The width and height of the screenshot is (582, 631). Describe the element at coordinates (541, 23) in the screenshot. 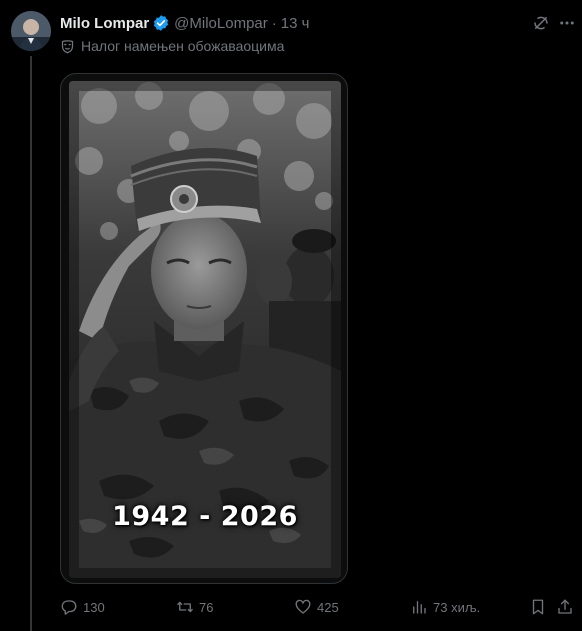

I see `grok-icon` at that location.